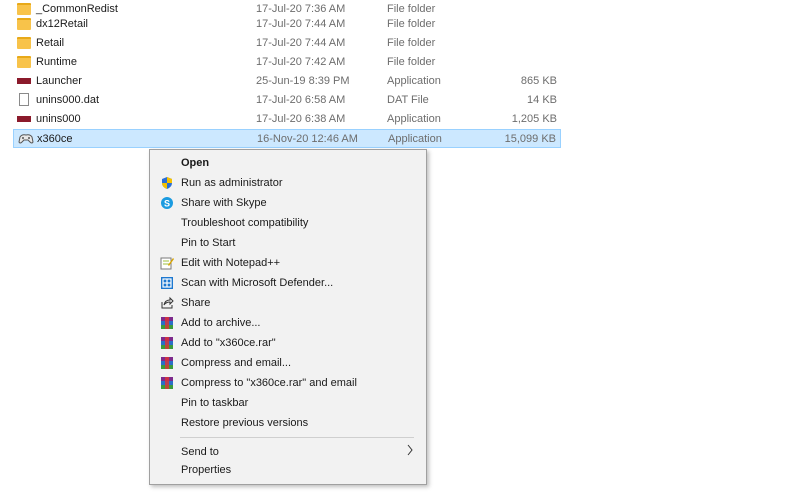 The height and width of the screenshot is (500, 800). I want to click on file-row-retail: Retail 17-Jul-20 7:44 AM File folder, so click(287, 43).